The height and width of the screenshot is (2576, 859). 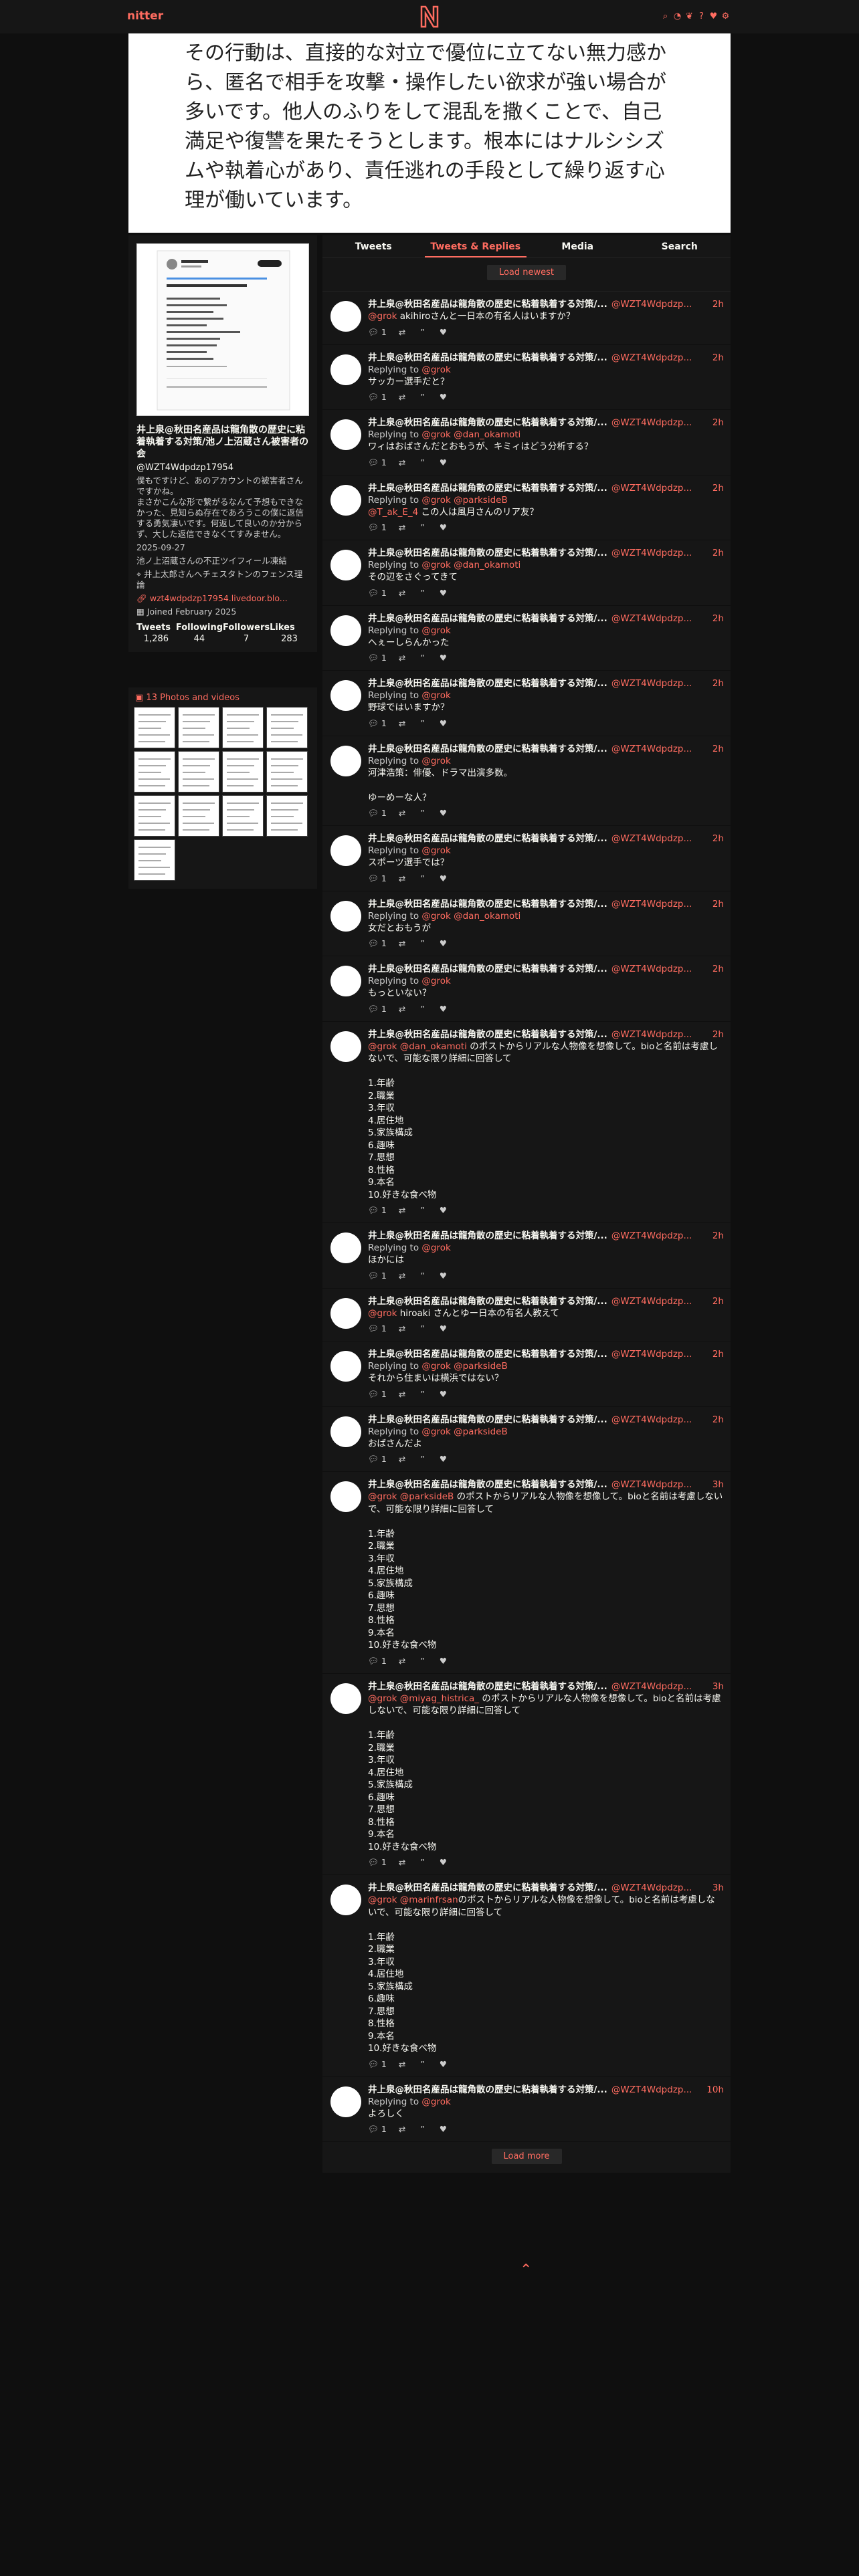 What do you see at coordinates (289, 634) in the screenshot?
I see `stat-likes: Likes 283` at bounding box center [289, 634].